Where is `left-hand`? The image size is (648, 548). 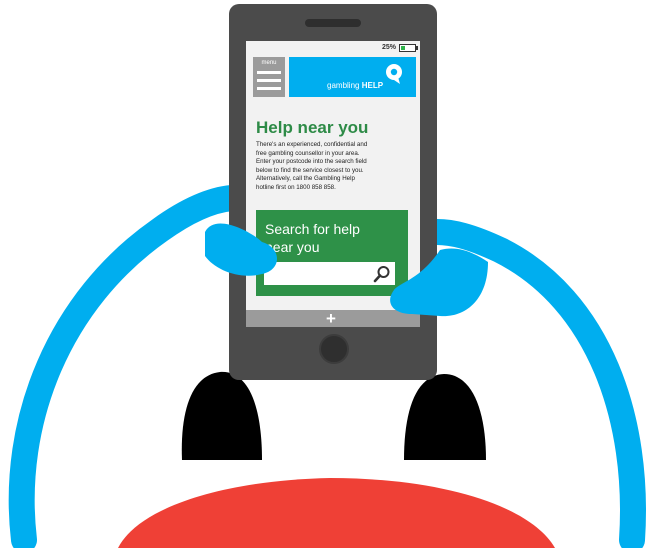 left-hand is located at coordinates (241, 249).